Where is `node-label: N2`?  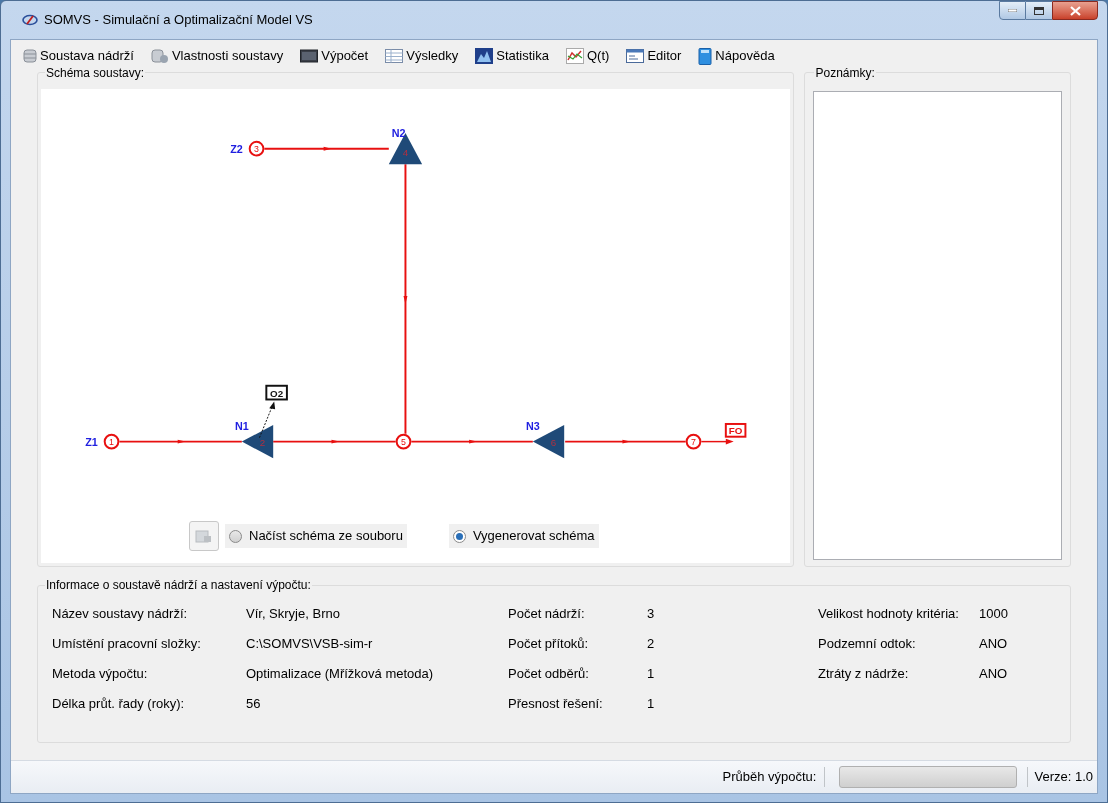
node-label: N2 is located at coordinates (398, 132).